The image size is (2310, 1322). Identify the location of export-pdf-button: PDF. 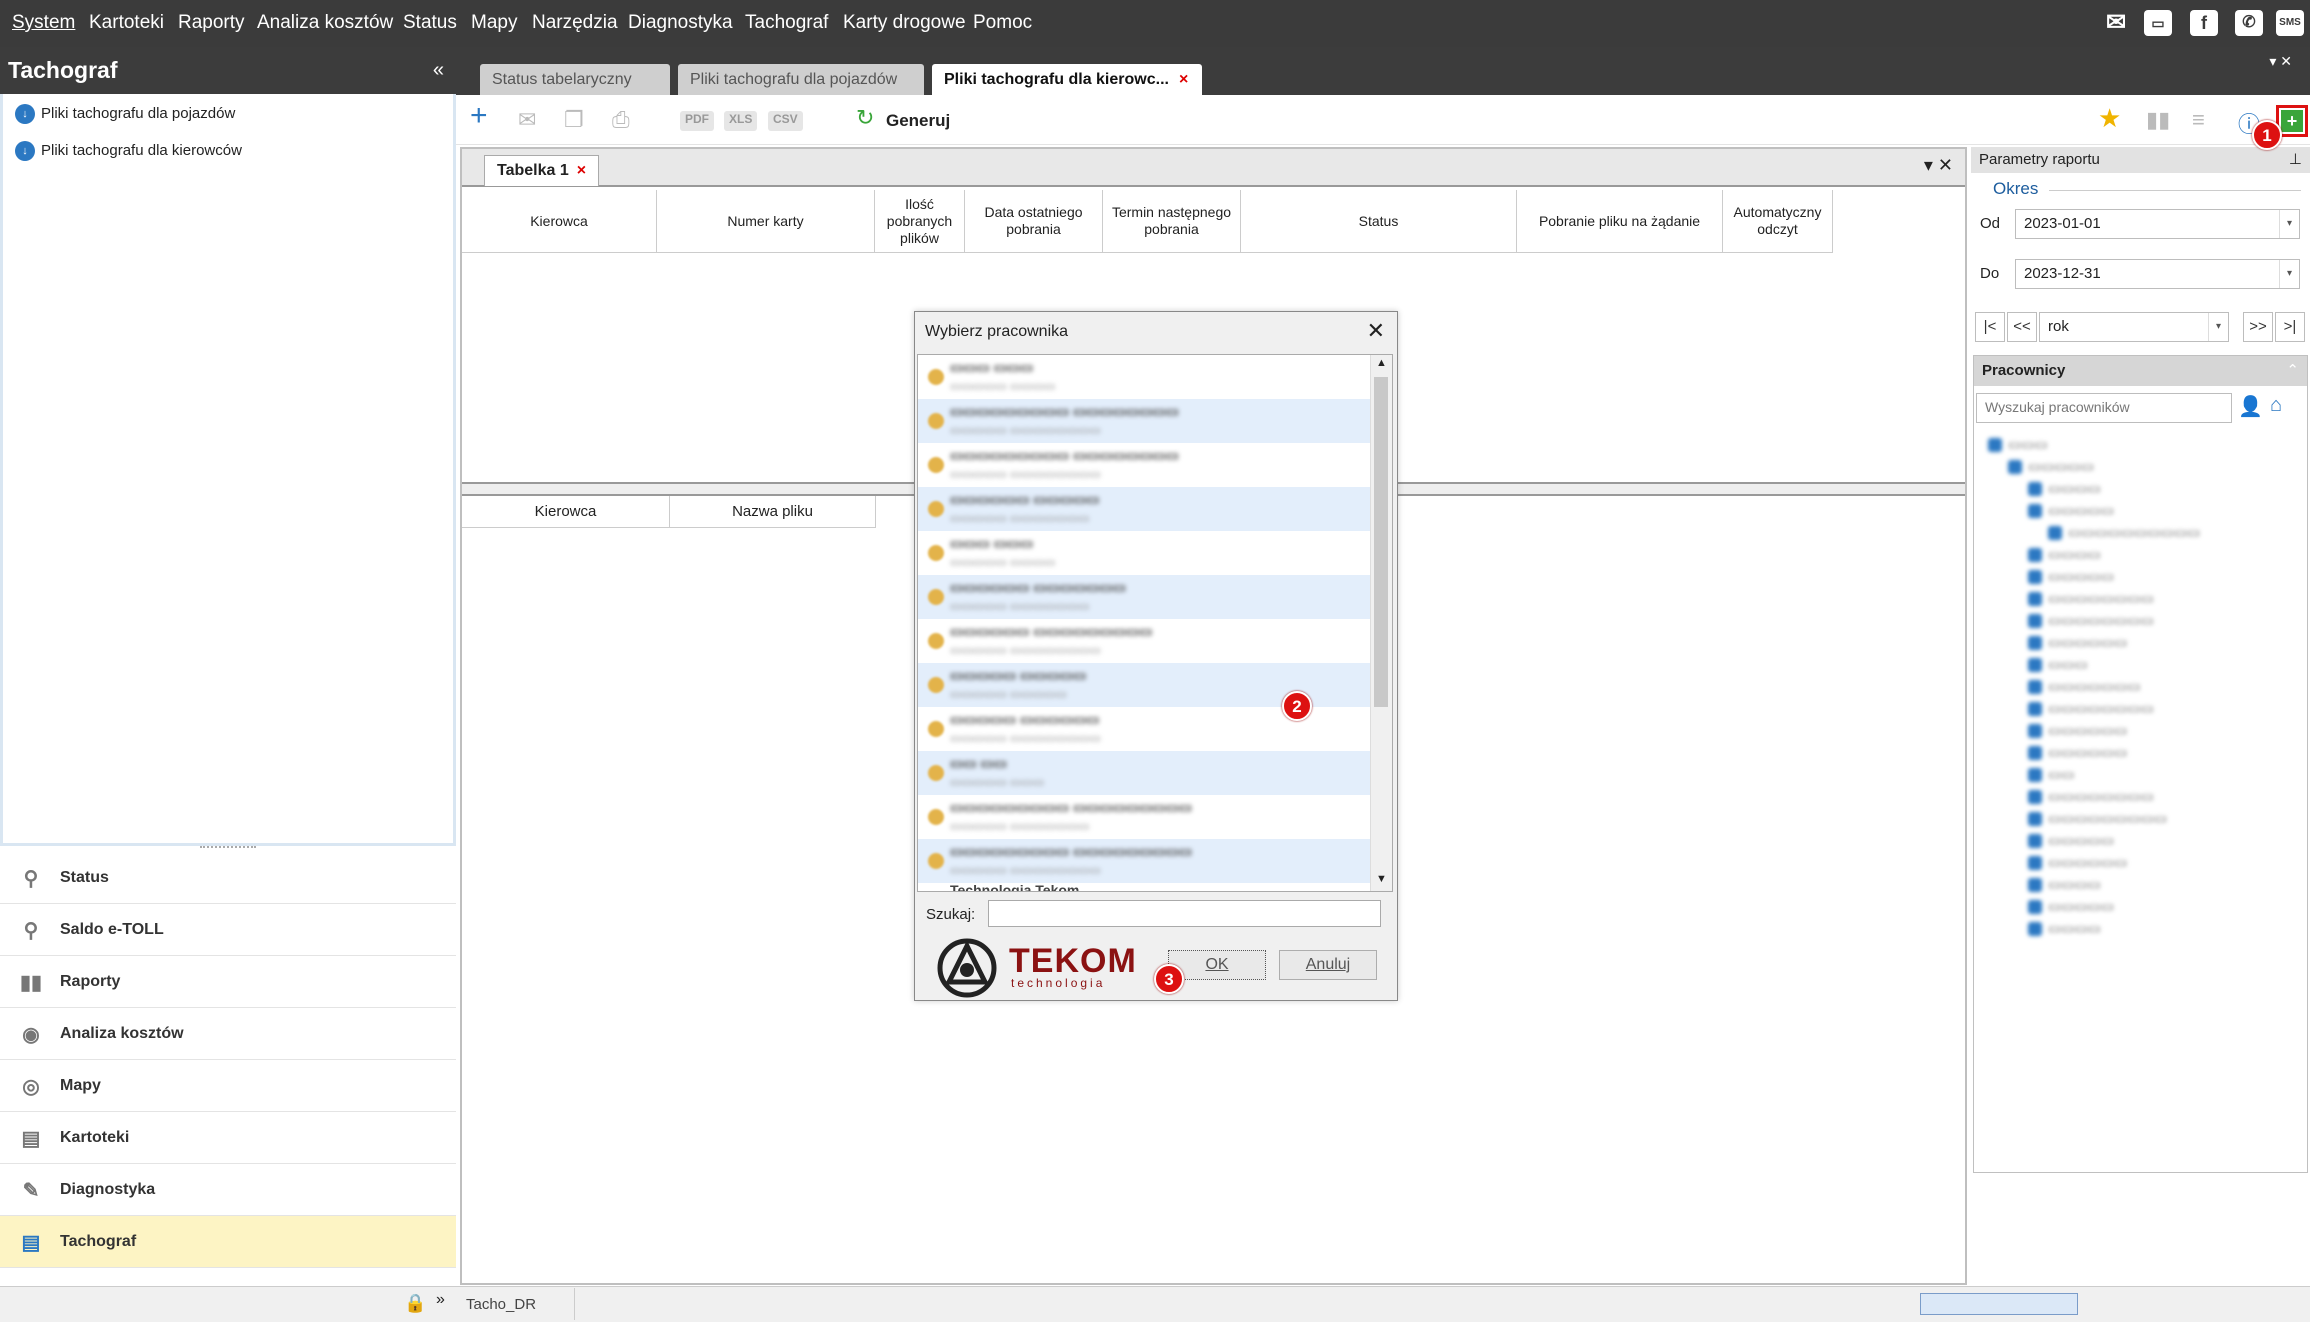
(697, 121).